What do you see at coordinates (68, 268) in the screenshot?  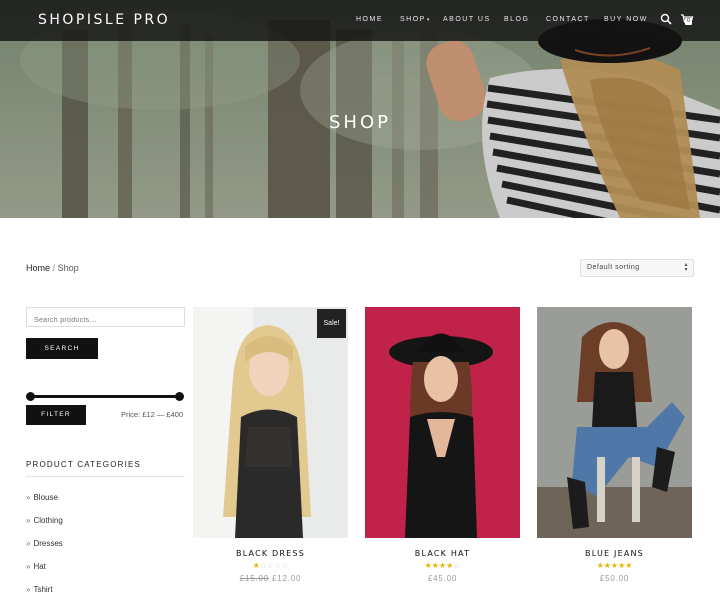 I see `breadcrumb-current: Shop` at bounding box center [68, 268].